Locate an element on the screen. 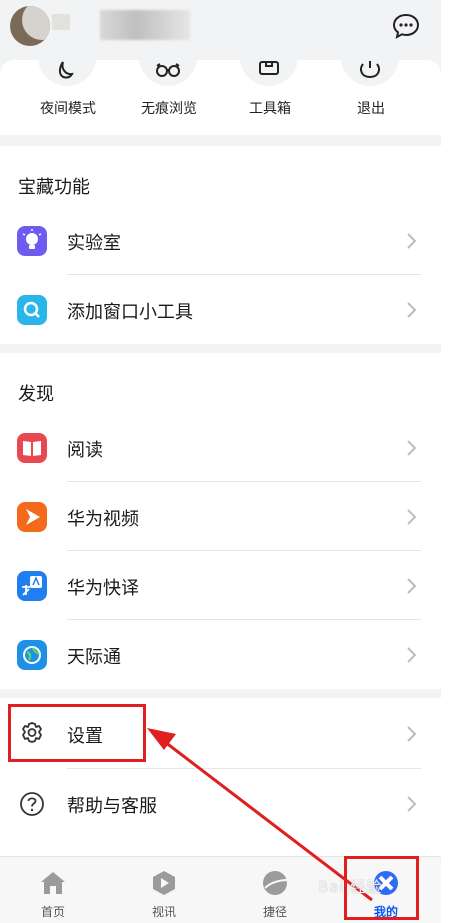  avatar is located at coordinates (30, 26).